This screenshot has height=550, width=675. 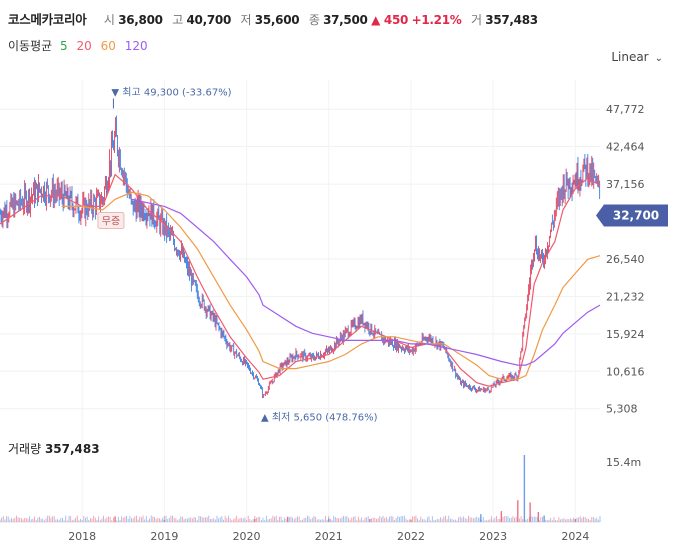 What do you see at coordinates (636, 216) in the screenshot?
I see `current-price-label: 32,700` at bounding box center [636, 216].